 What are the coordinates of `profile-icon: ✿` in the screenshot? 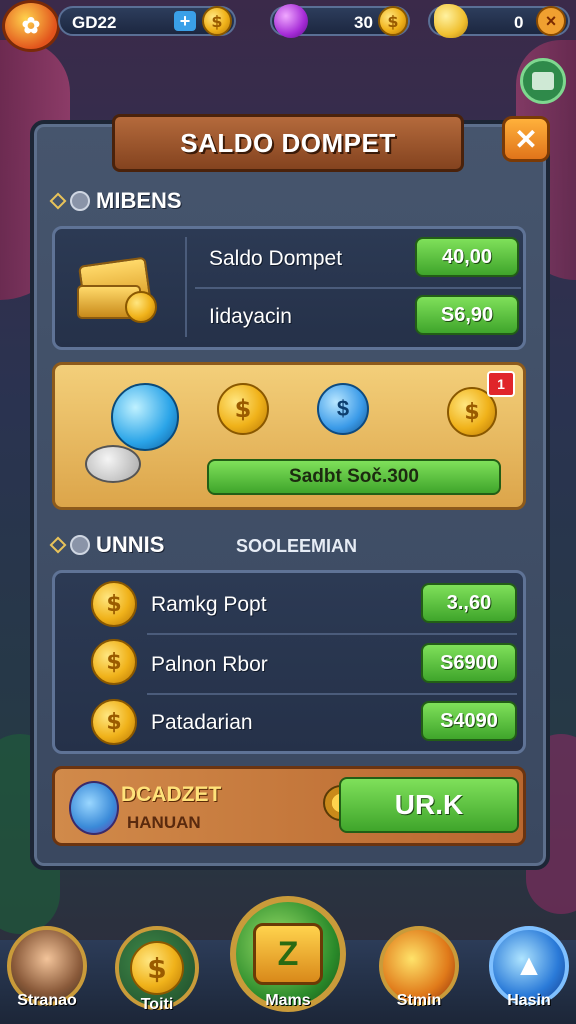 It's located at (31, 26).